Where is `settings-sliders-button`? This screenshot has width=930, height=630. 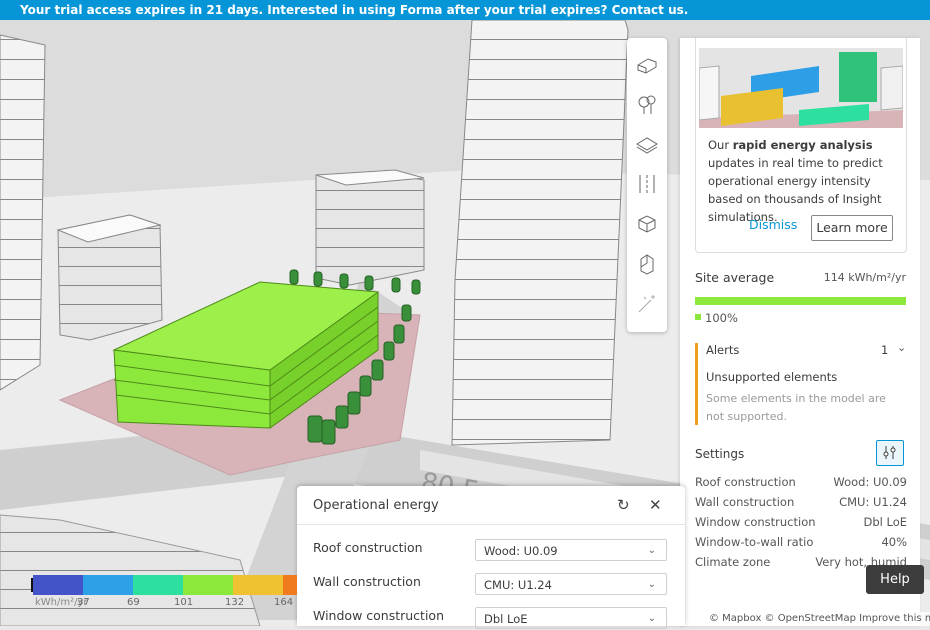
settings-sliders-button is located at coordinates (890, 453).